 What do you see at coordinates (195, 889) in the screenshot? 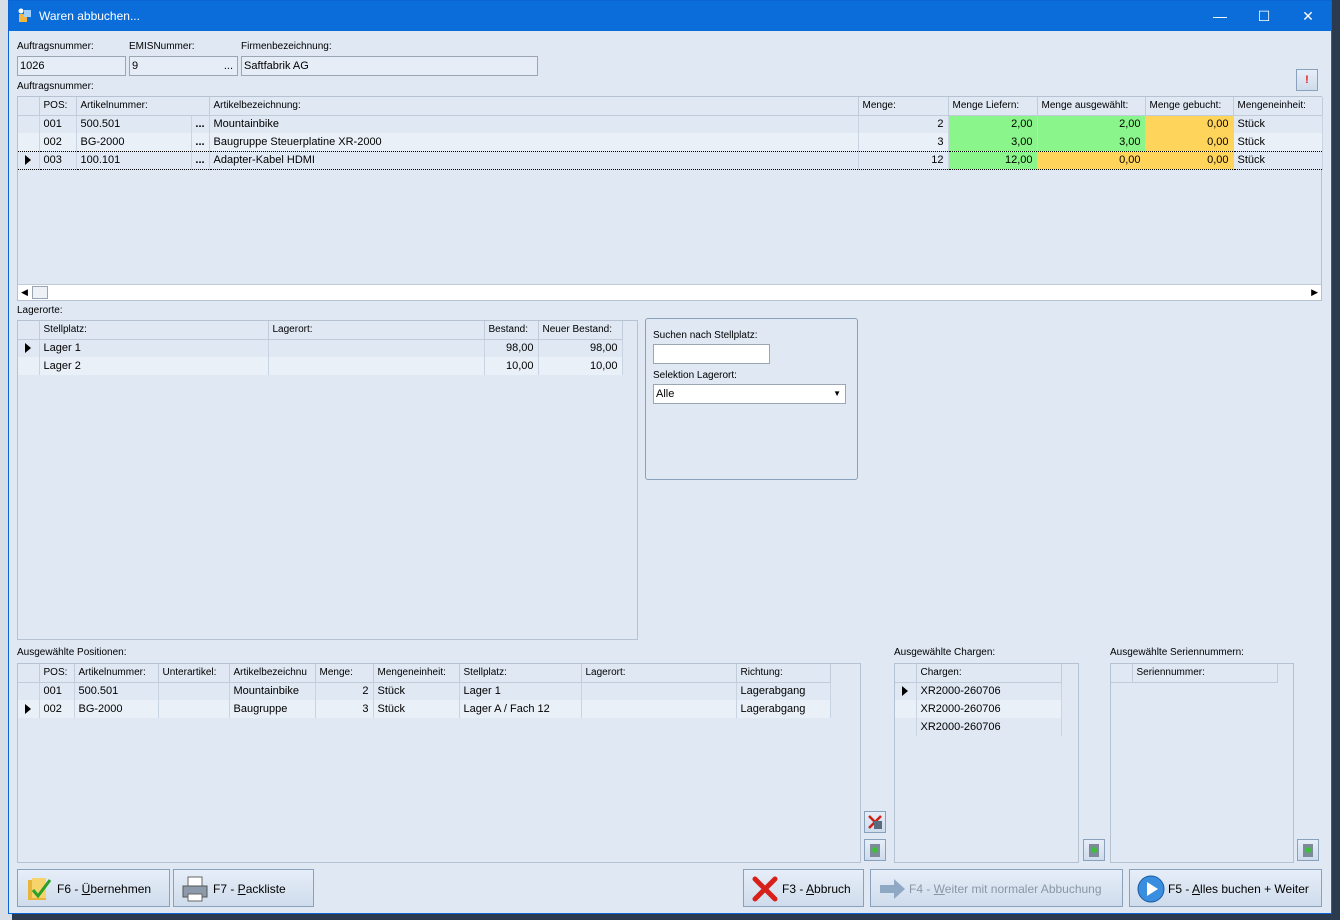
I see `printer-icon` at bounding box center [195, 889].